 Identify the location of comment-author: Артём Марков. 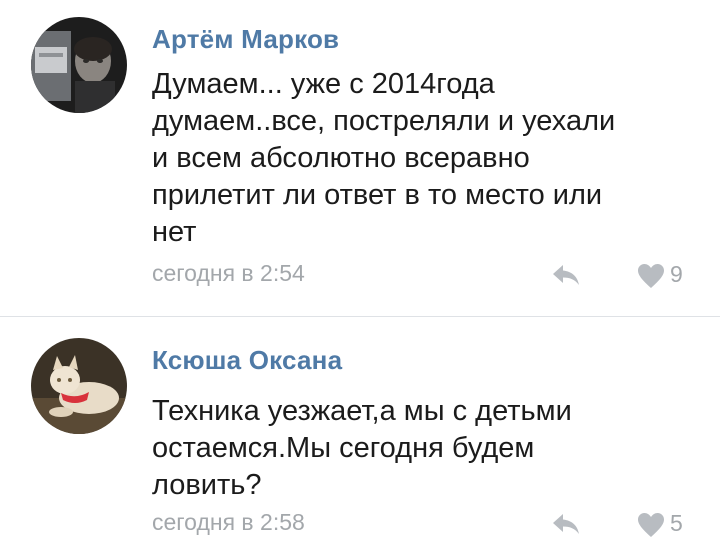
(245, 39).